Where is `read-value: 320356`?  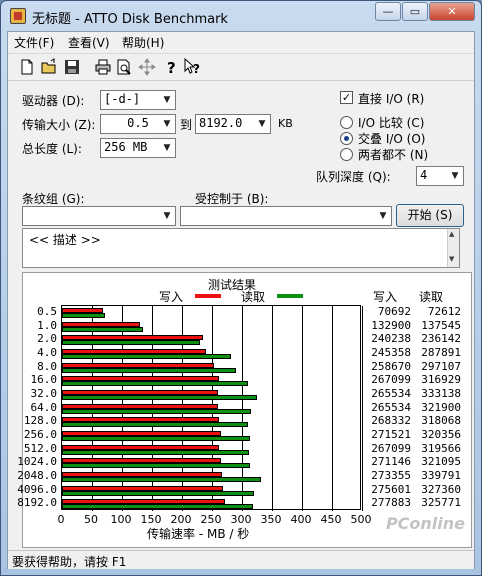 read-value: 320356 is located at coordinates (441, 434).